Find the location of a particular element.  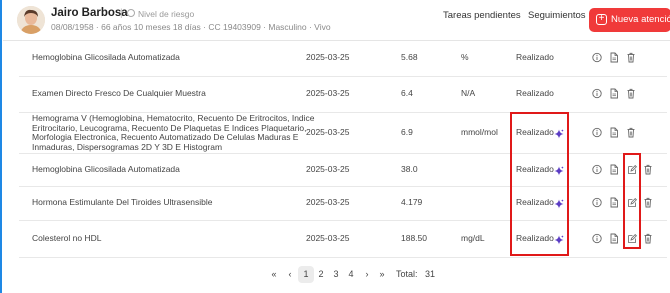

prev-page-icon: ‹ is located at coordinates (290, 274).